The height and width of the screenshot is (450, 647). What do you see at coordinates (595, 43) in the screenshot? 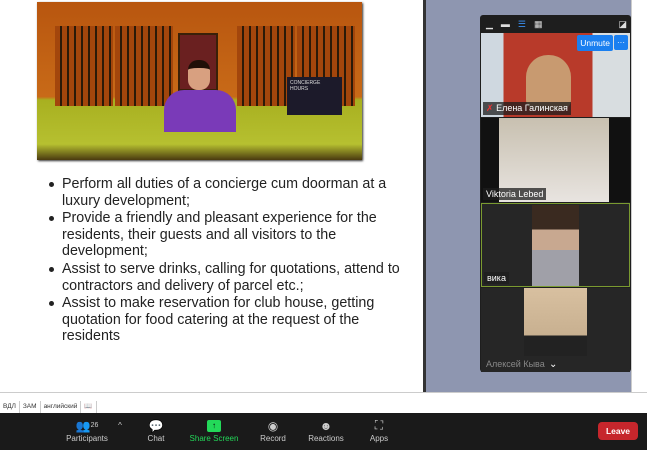
I see `unmute-button: Unmute` at bounding box center [595, 43].